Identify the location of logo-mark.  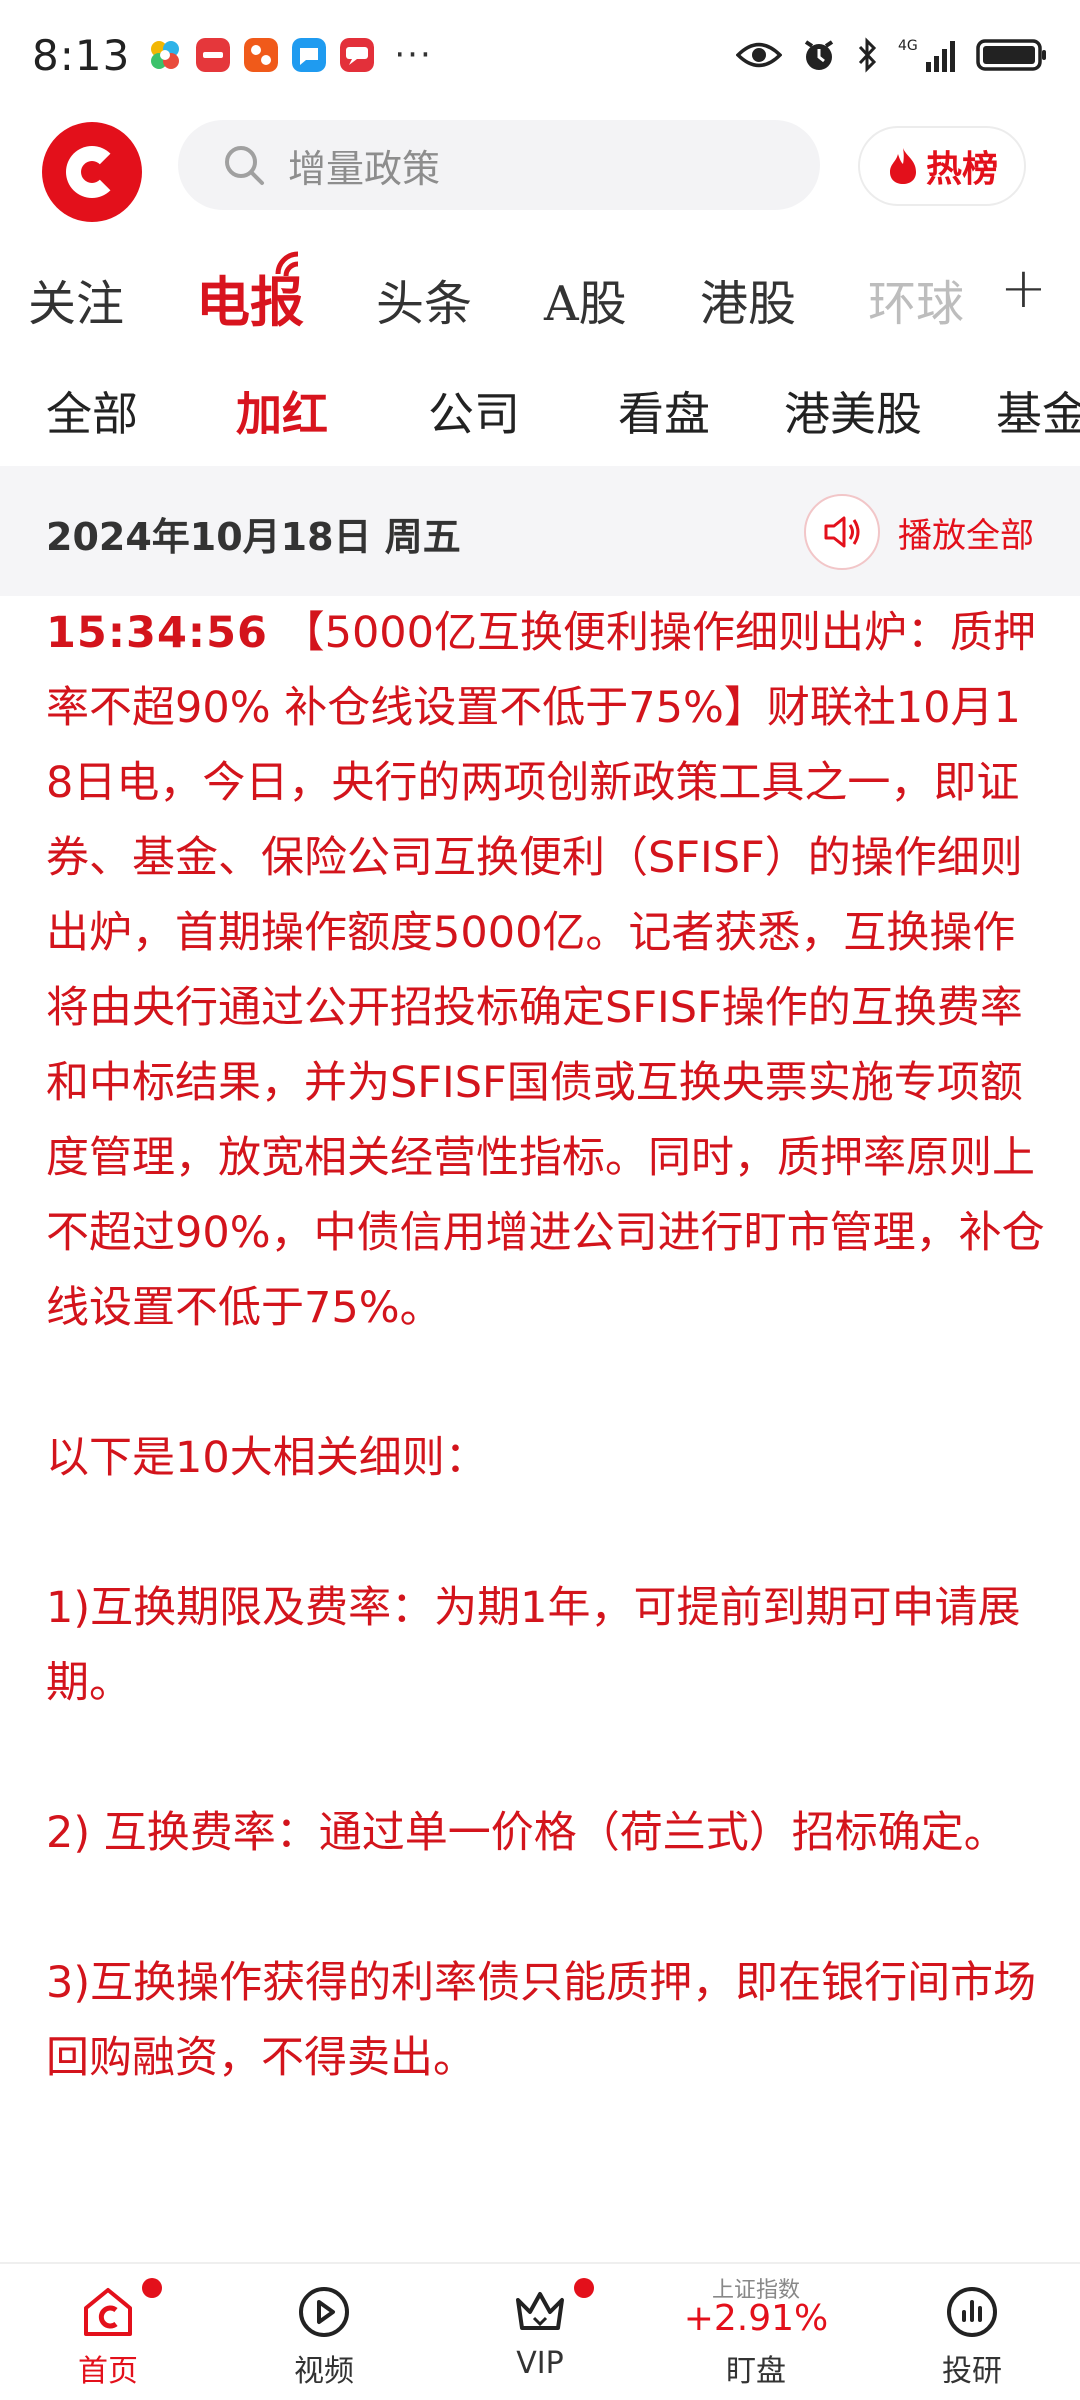
(92, 172).